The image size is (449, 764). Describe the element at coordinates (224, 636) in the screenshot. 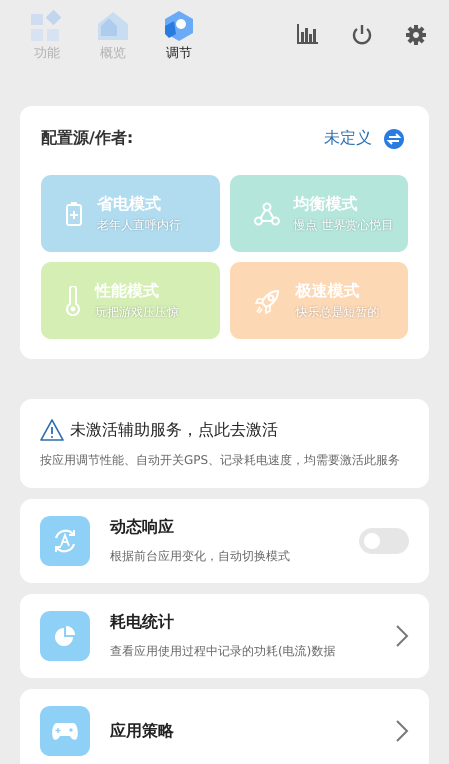

I see `settings-row: 耗电统计 查看应用使用过程中记录的功耗(电流)数据` at that location.